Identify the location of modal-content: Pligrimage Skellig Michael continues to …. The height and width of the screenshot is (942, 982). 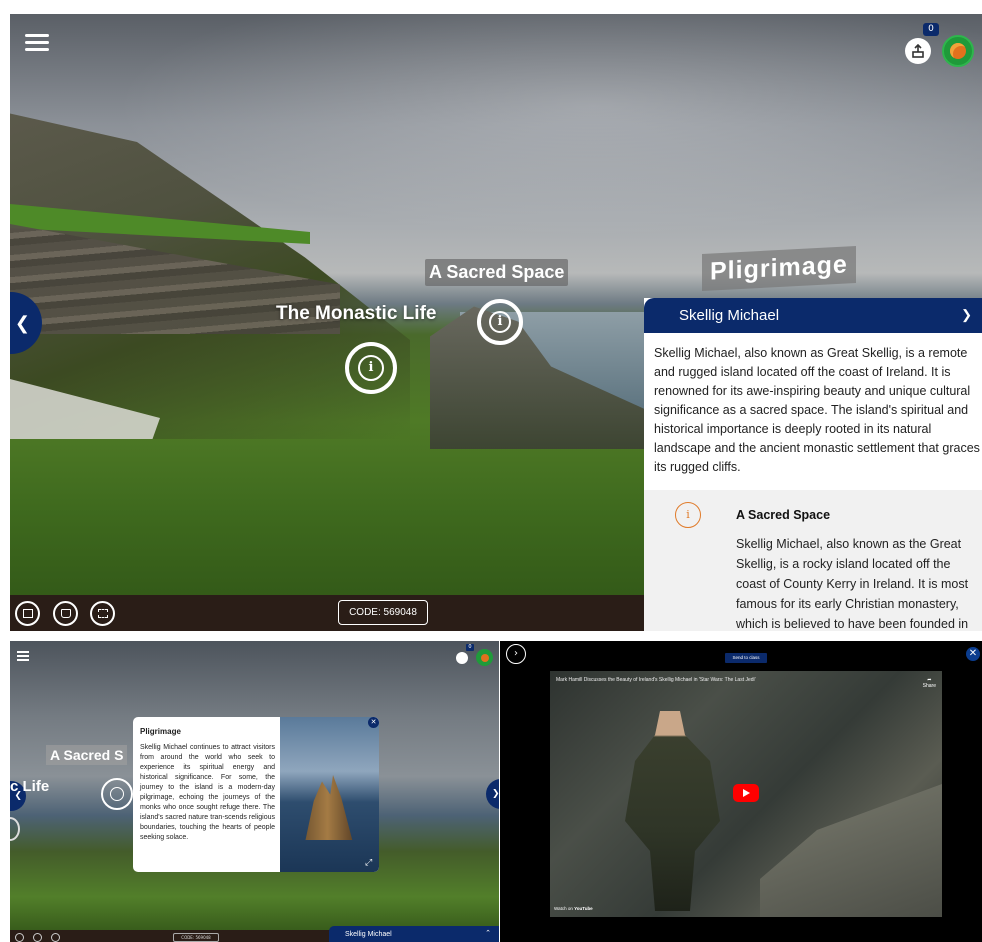
(207, 785).